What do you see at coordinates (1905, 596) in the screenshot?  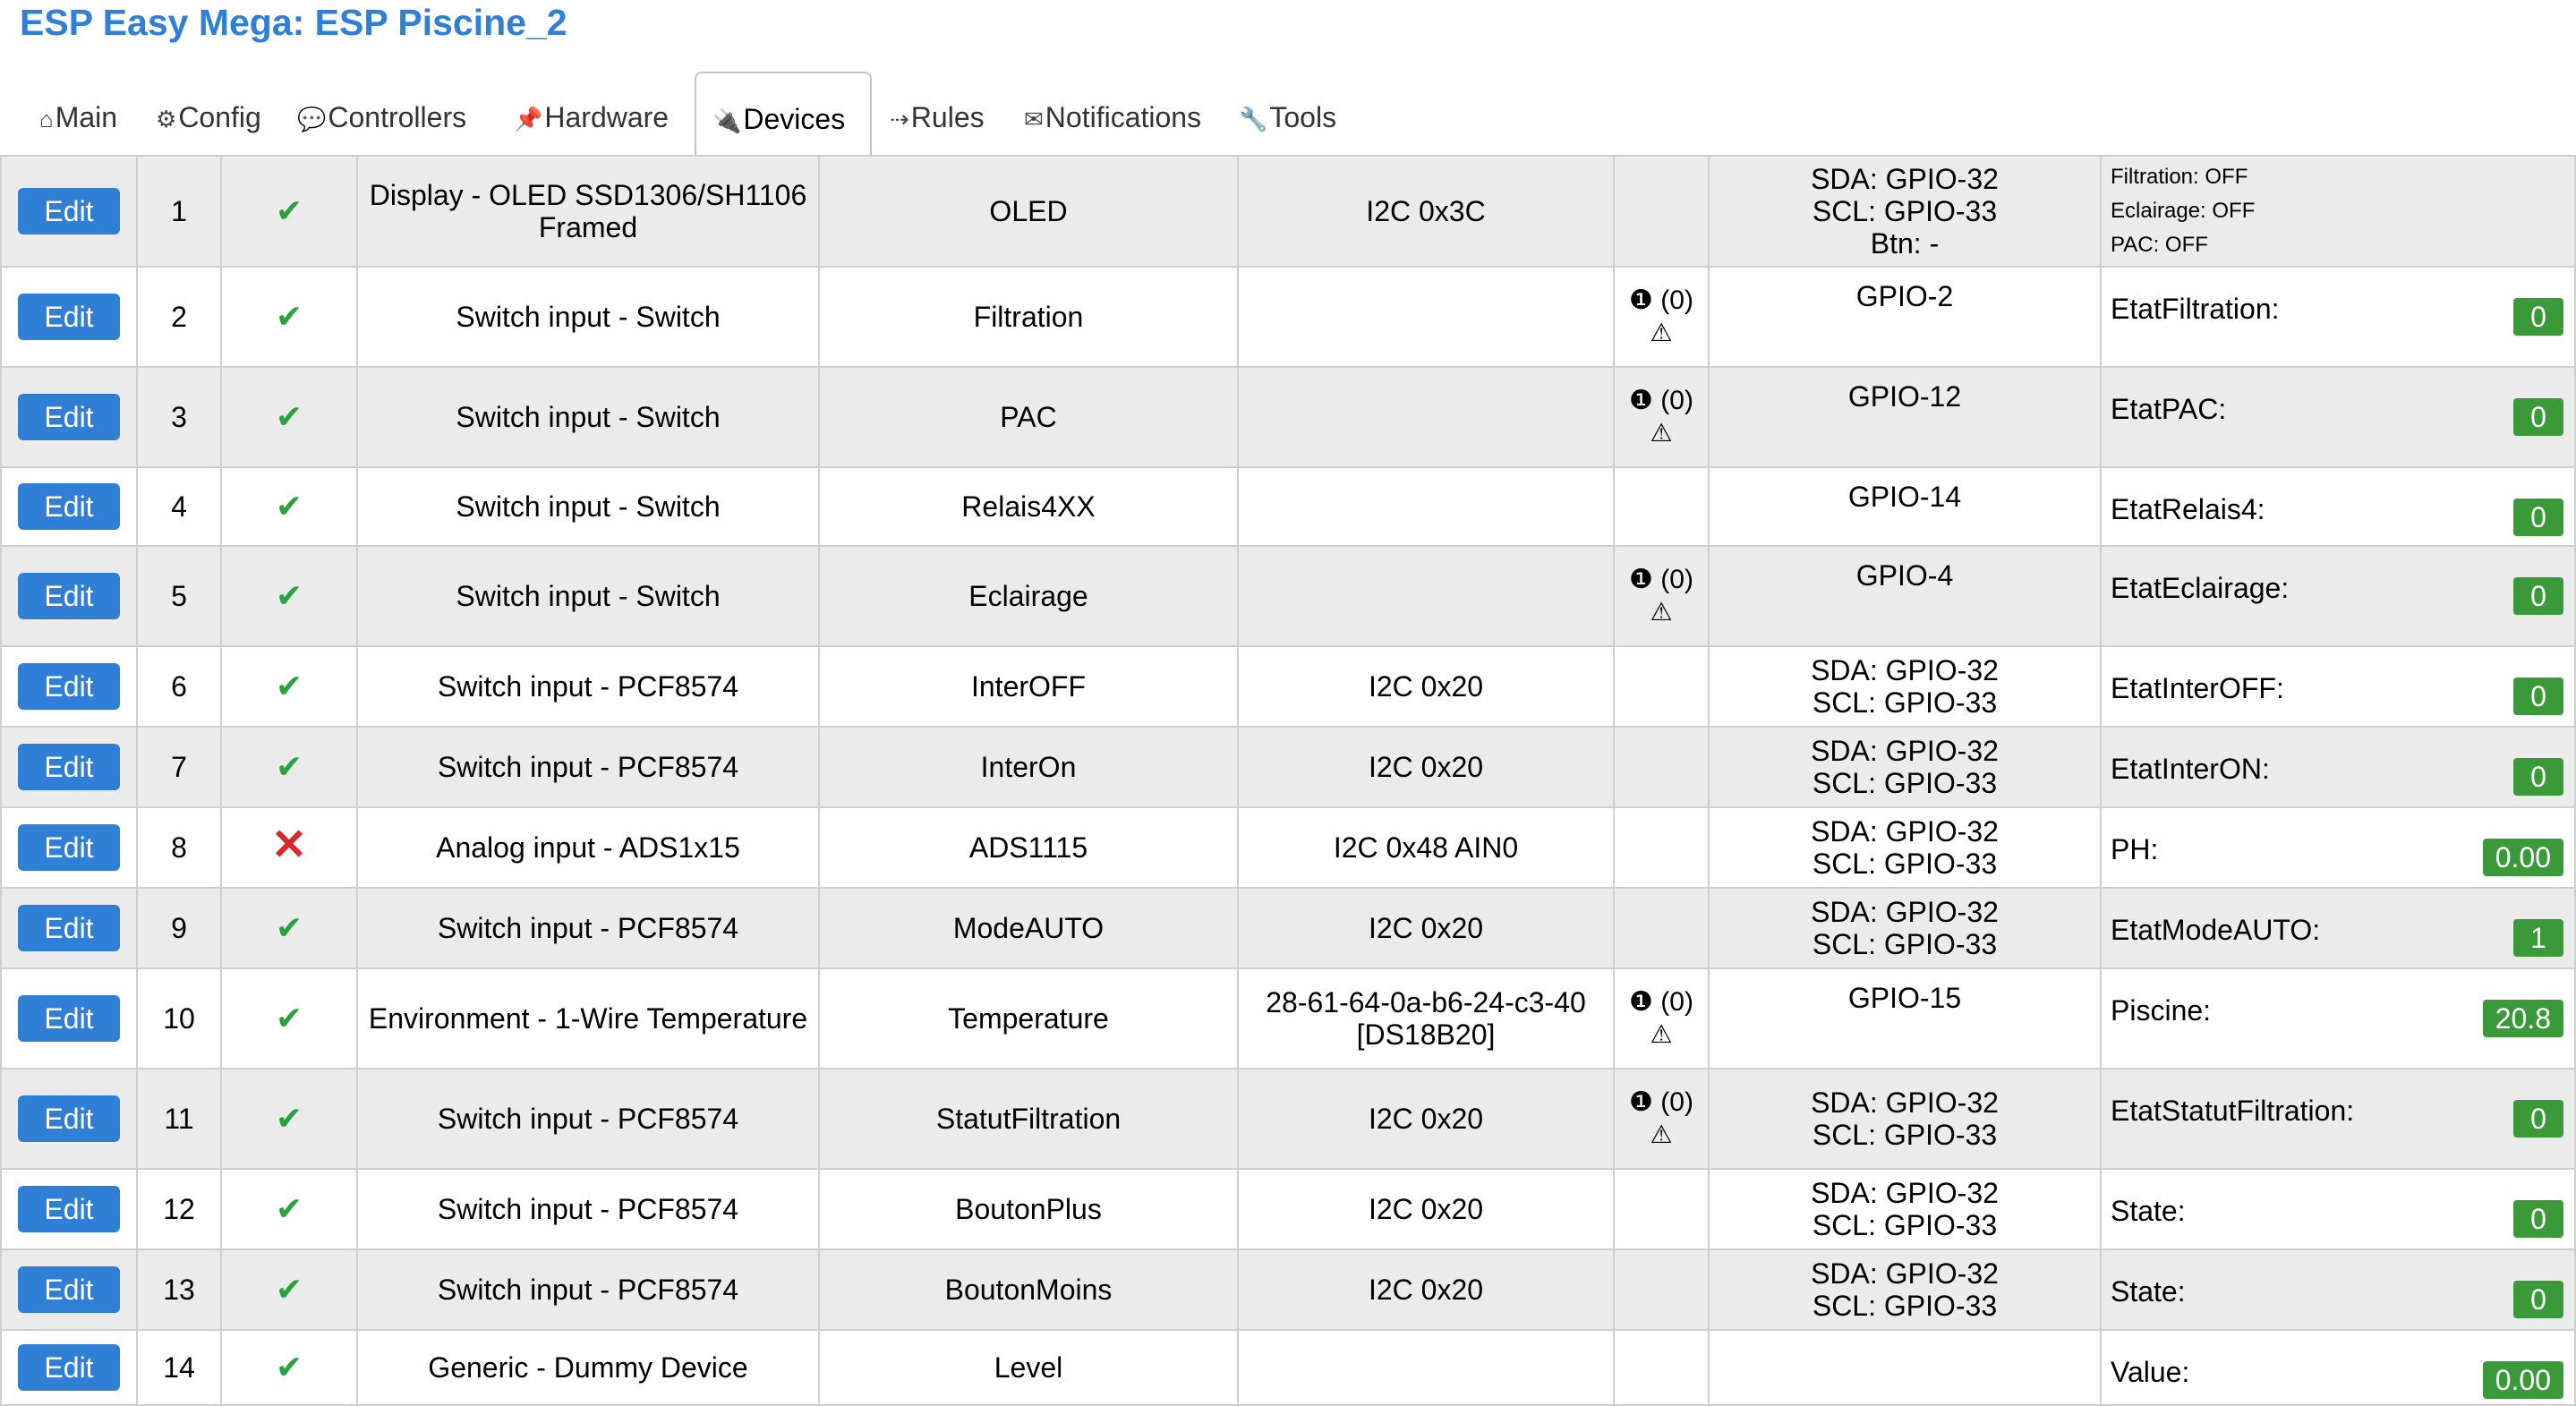 I see `gpio-pins: GPIO-4` at bounding box center [1905, 596].